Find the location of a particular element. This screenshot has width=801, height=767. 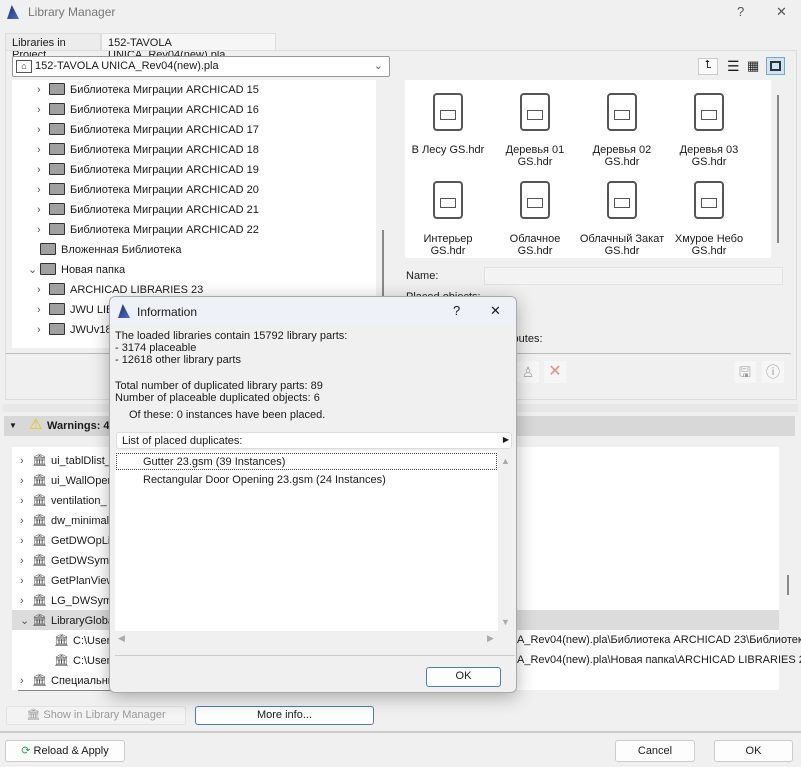

tree-item-label: Библиотека Миграции ARCHICAD 19 is located at coordinates (164, 170).